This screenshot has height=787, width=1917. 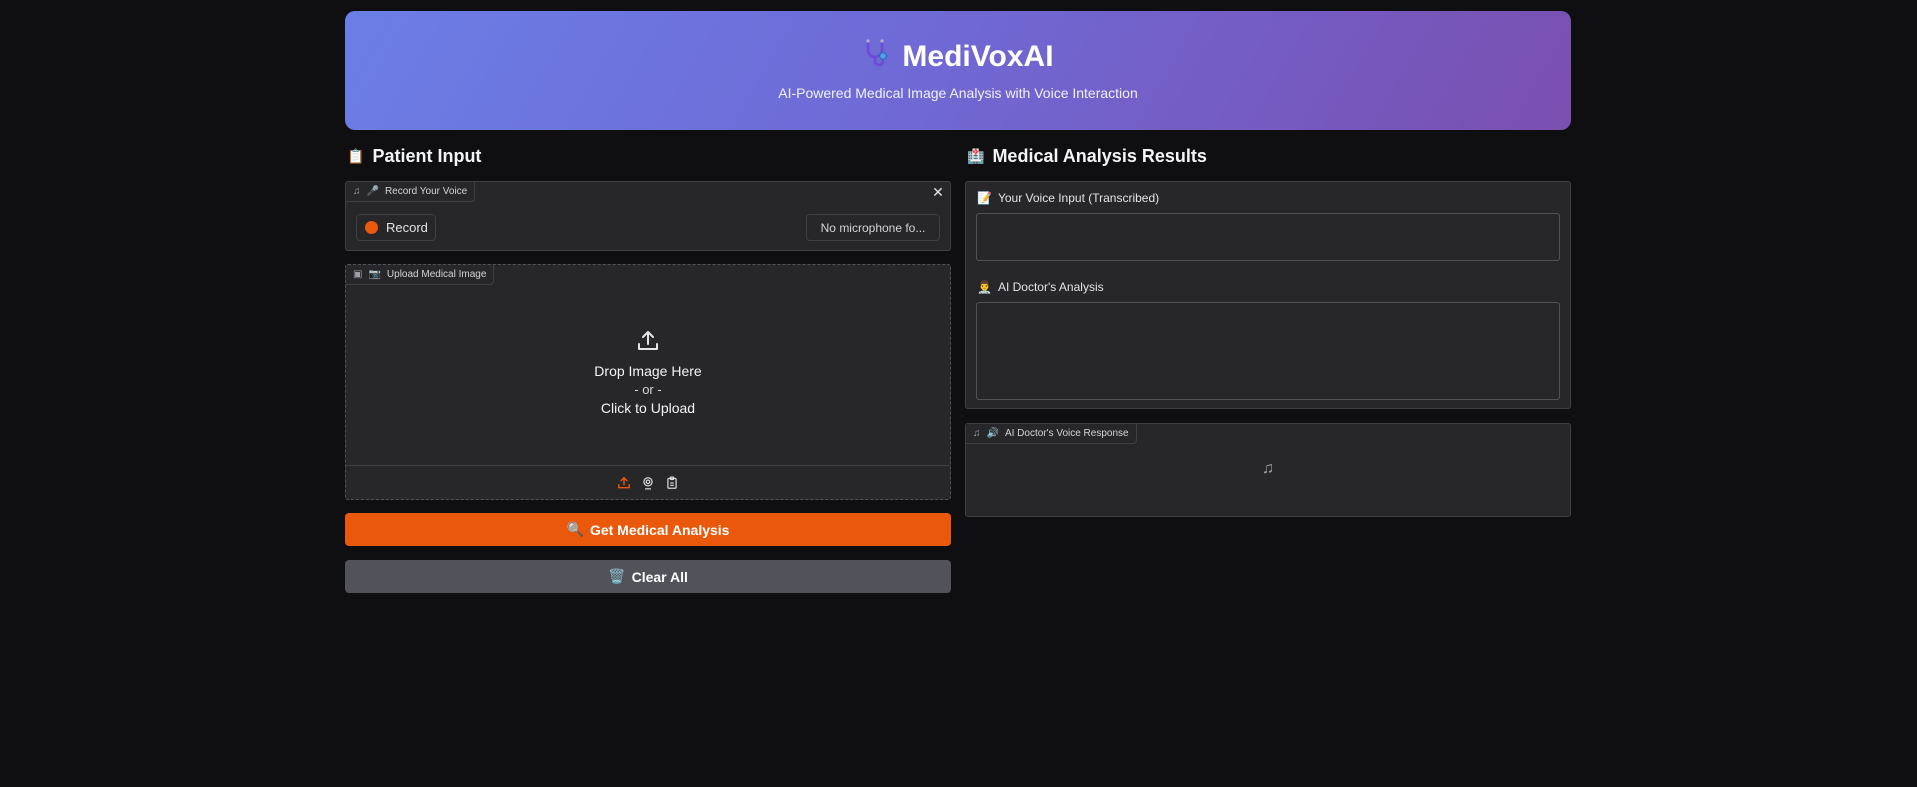 I want to click on upload-icon, so click(x=648, y=342).